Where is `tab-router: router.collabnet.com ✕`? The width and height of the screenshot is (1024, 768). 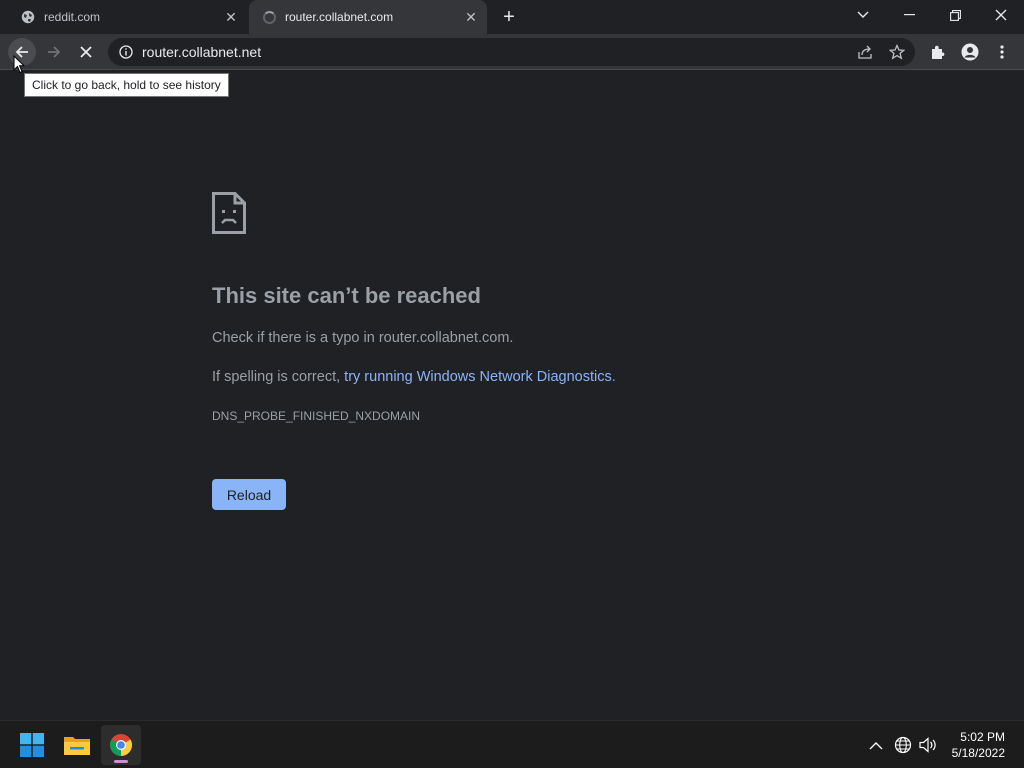 tab-router: router.collabnet.com ✕ is located at coordinates (368, 17).